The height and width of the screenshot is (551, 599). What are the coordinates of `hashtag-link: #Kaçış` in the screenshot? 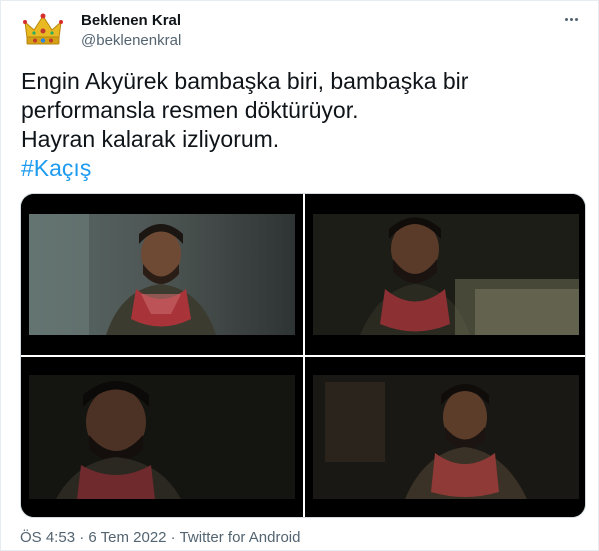 It's located at (56, 168).